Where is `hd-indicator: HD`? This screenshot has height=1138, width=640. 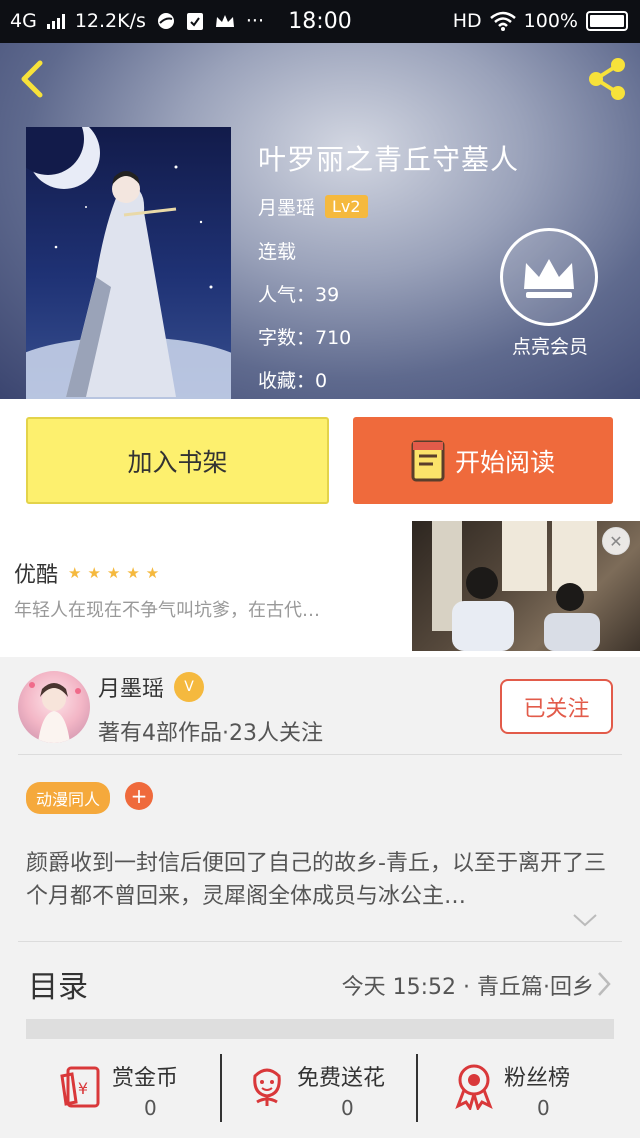 hd-indicator: HD is located at coordinates (467, 21).